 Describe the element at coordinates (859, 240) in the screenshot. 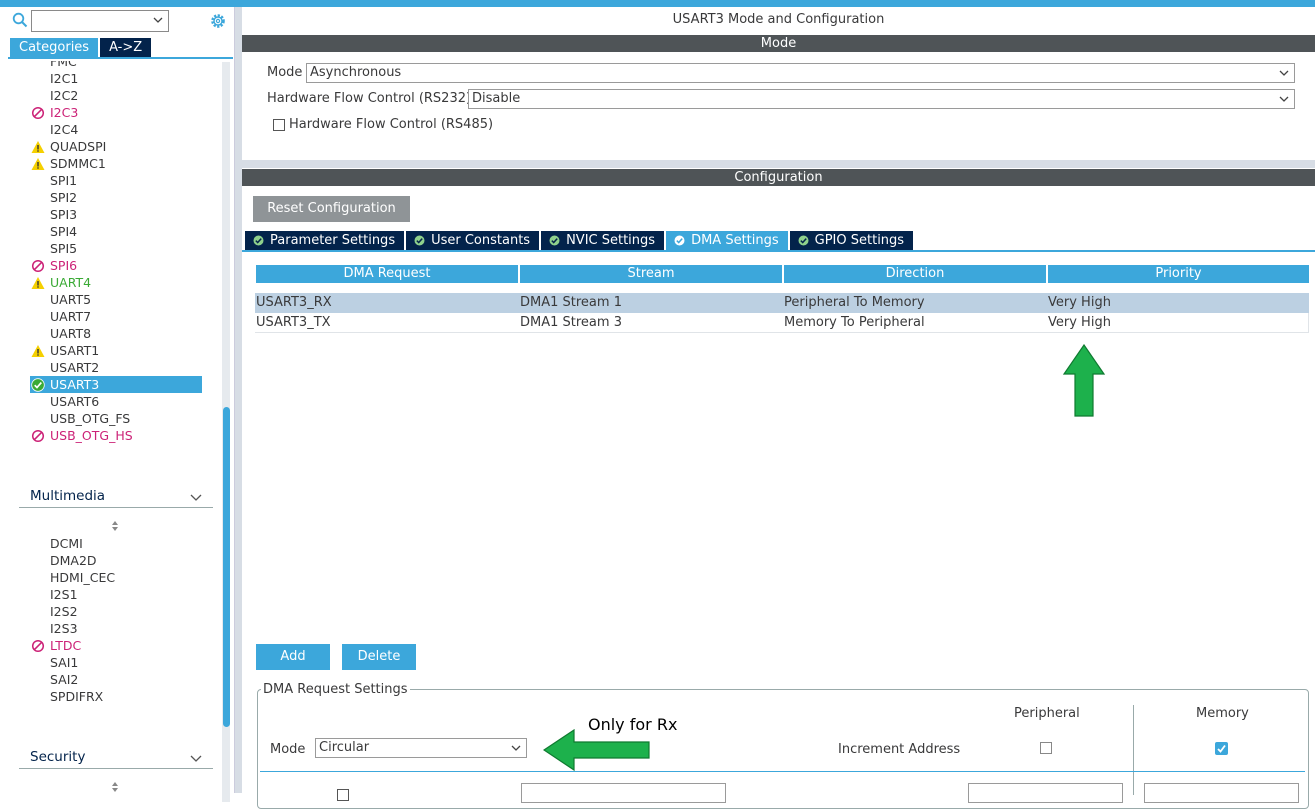

I see `tab-label: GPIO Settings` at that location.